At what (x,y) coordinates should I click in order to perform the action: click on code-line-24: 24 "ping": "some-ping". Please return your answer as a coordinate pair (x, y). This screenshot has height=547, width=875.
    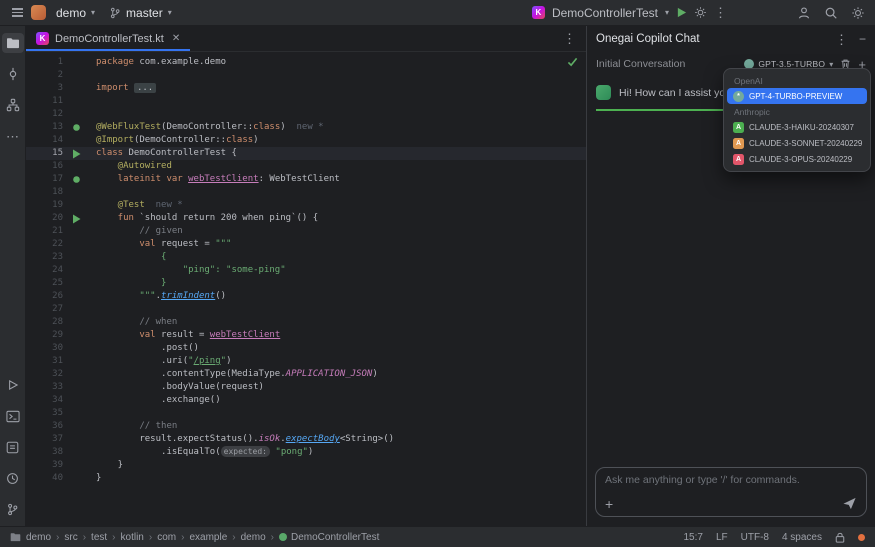
    Looking at the image, I should click on (306, 270).